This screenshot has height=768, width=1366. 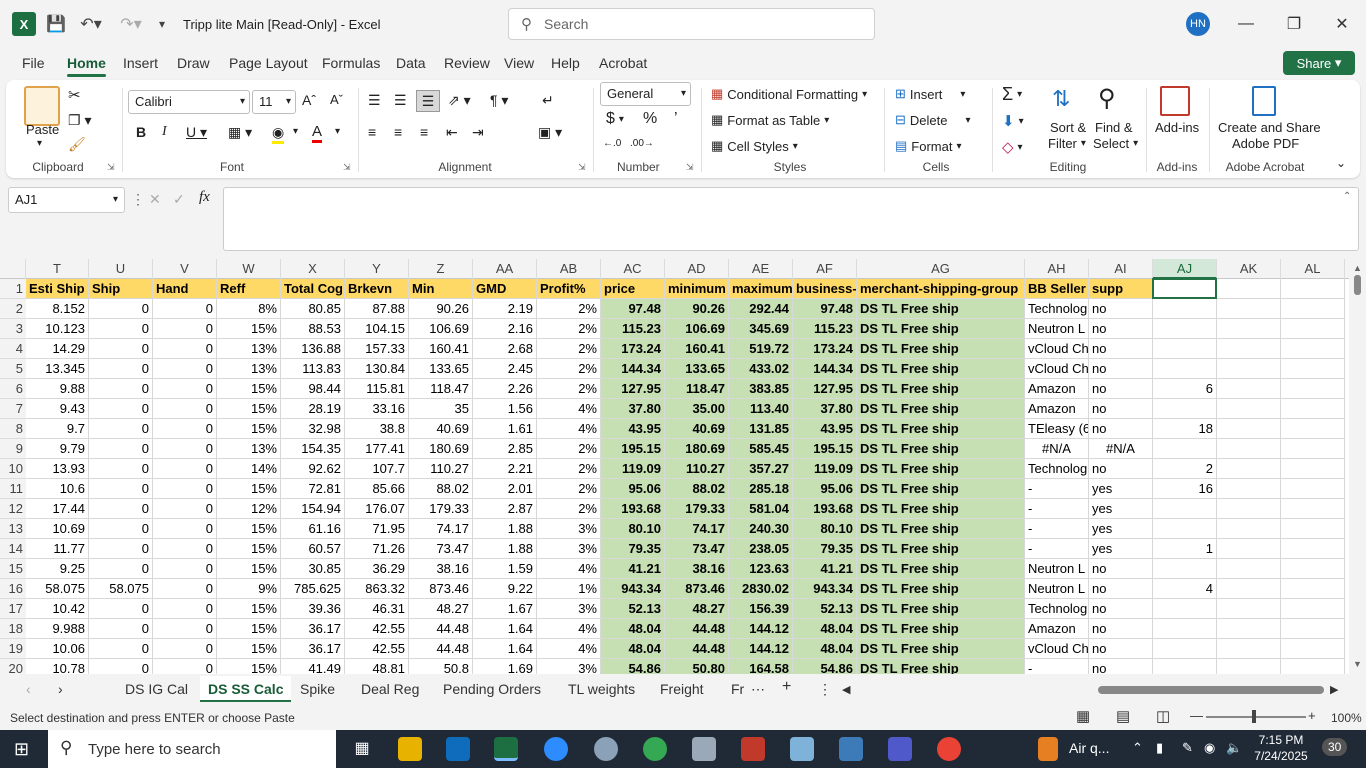 I want to click on table-cell: 433.02, so click(x=761, y=369).